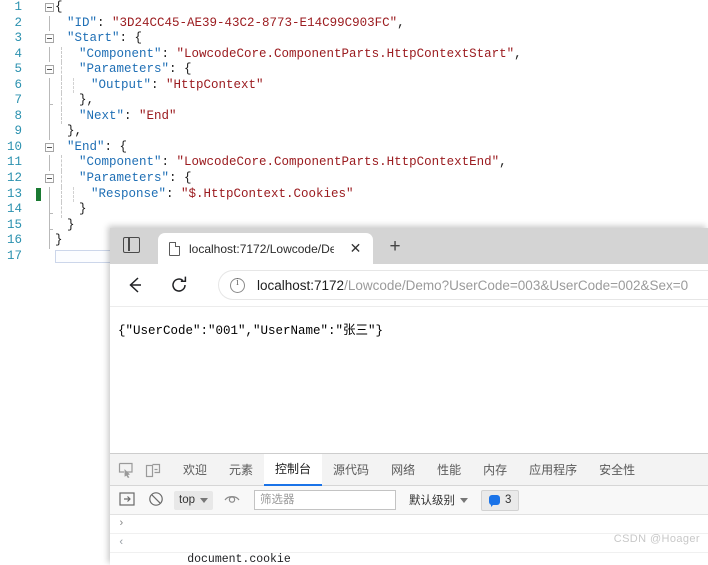 The width and height of the screenshot is (708, 565). What do you see at coordinates (131, 245) in the screenshot?
I see `tab-search-icon` at bounding box center [131, 245].